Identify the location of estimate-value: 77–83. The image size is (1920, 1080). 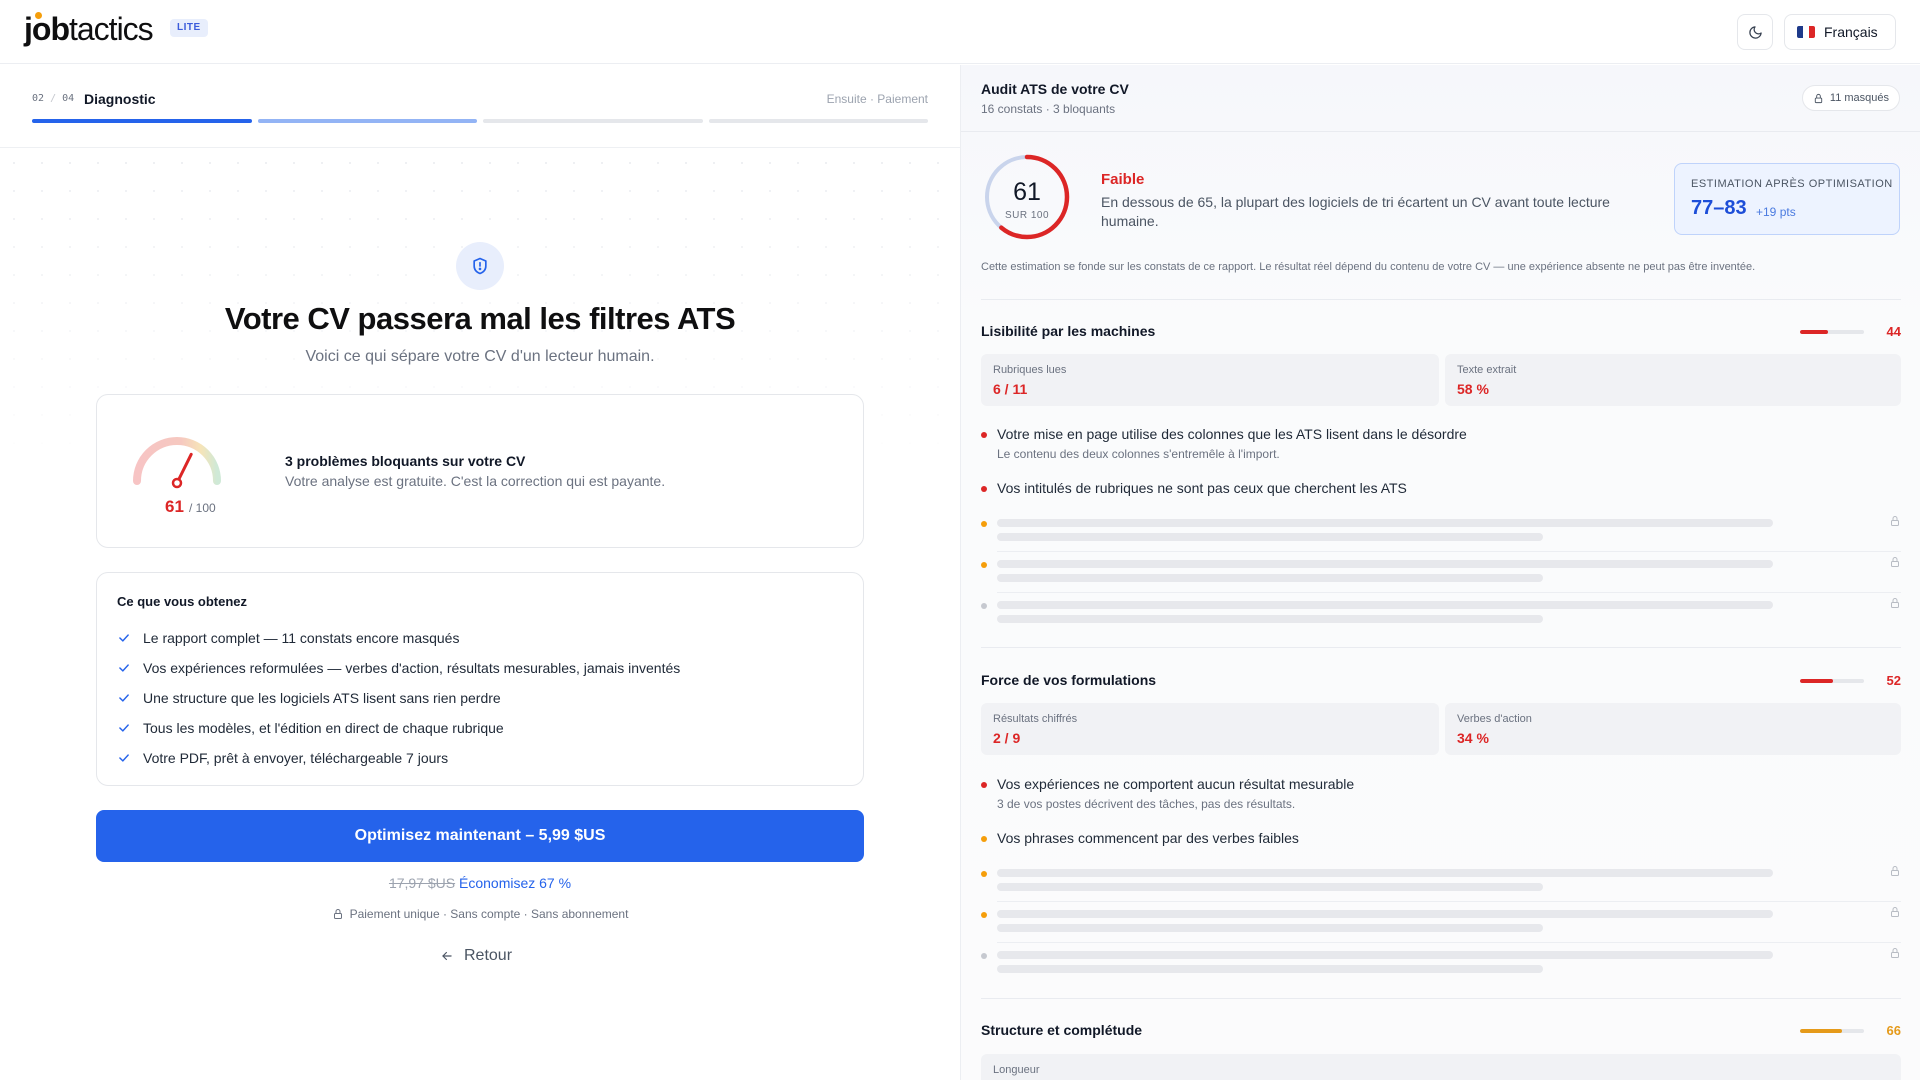
(1719, 208).